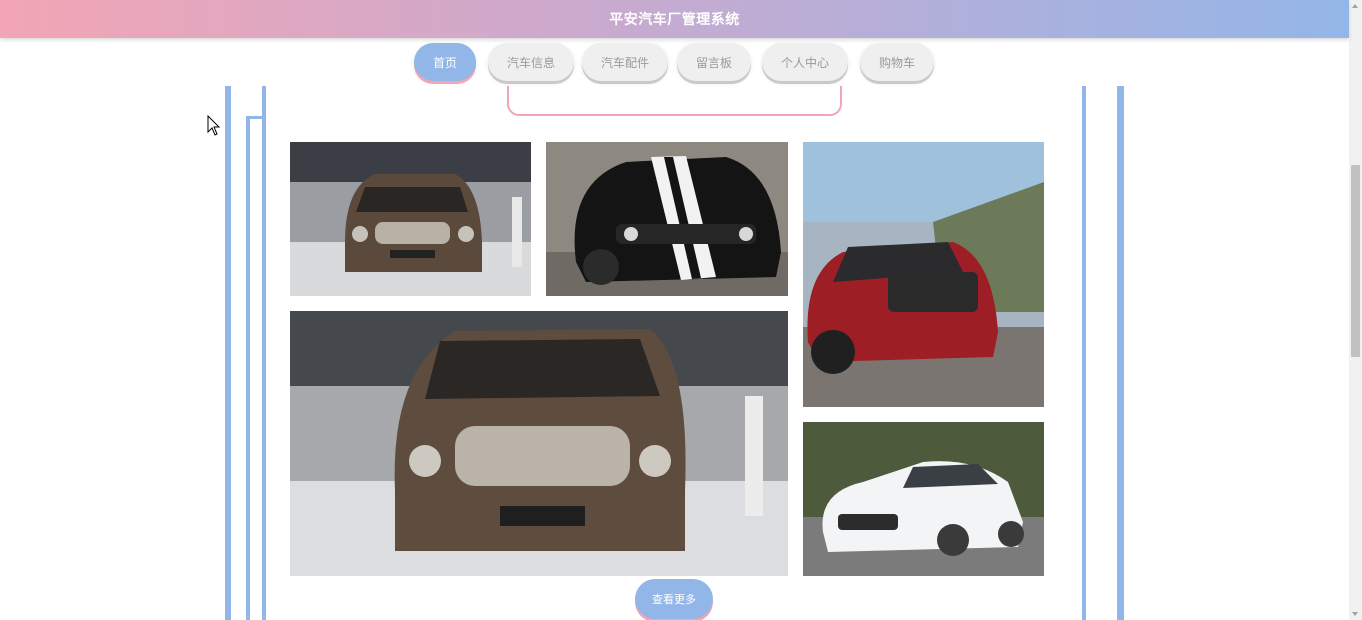  Describe the element at coordinates (228, 353) in the screenshot. I see `frame-line-left-outer` at that location.